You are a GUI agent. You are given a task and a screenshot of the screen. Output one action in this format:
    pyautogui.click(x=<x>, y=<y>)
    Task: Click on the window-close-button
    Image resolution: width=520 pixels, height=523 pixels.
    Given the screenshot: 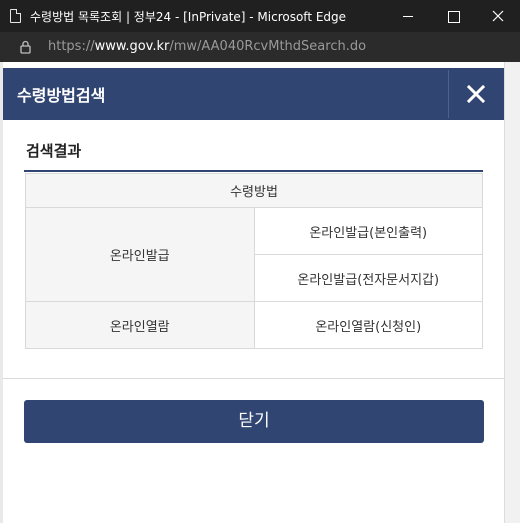 What is the action you would take?
    pyautogui.click(x=497, y=16)
    